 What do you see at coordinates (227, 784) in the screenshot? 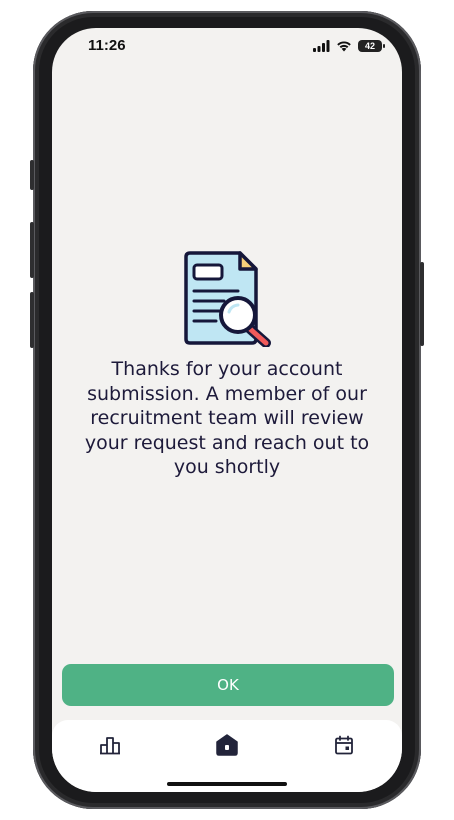
I see `home-indicator` at bounding box center [227, 784].